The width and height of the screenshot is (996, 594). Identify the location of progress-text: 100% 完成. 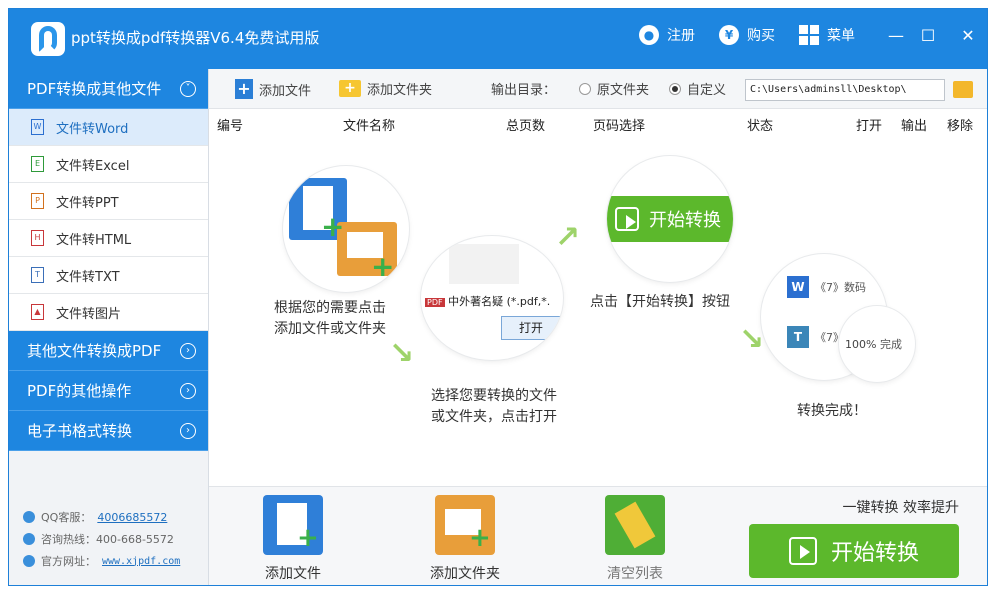
(873, 344).